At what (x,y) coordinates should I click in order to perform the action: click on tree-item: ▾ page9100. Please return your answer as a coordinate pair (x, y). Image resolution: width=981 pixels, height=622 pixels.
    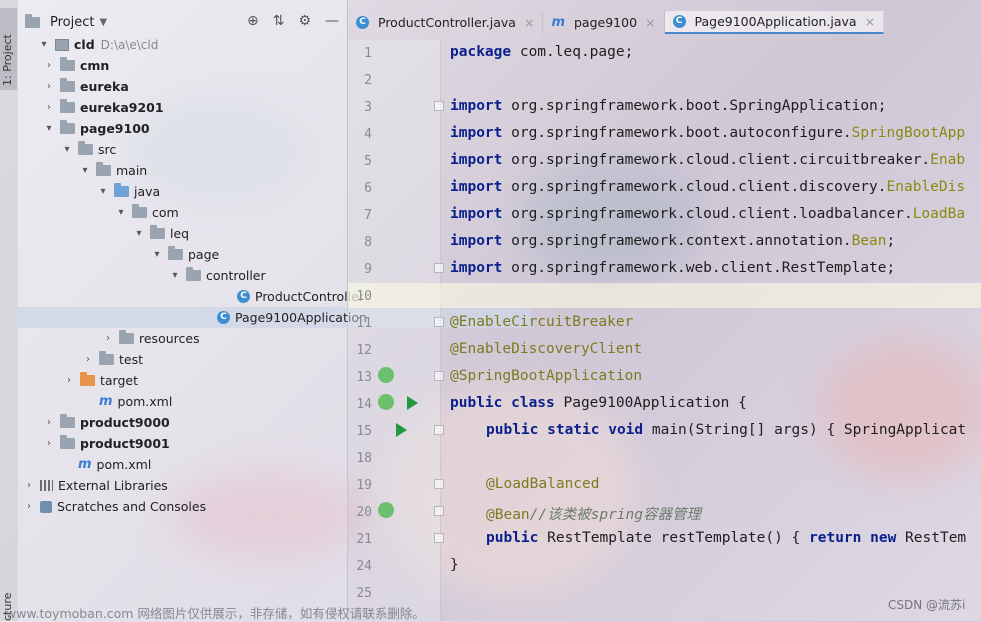
    Looking at the image, I should click on (97, 128).